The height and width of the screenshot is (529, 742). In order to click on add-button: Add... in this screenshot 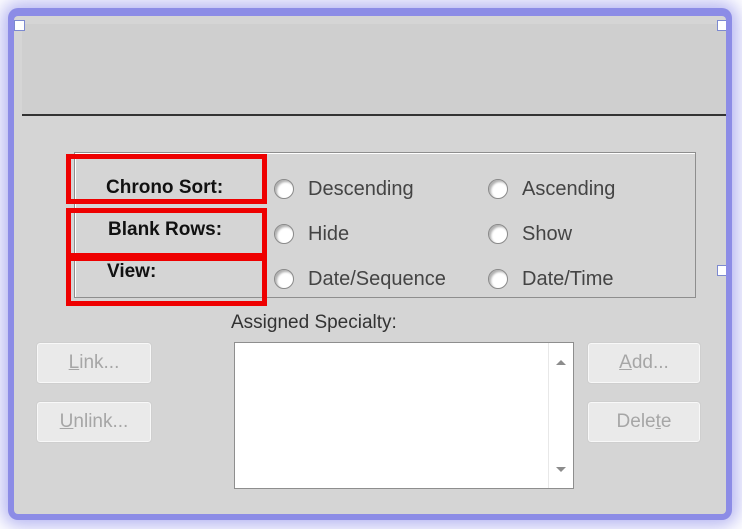, I will do `click(644, 363)`.